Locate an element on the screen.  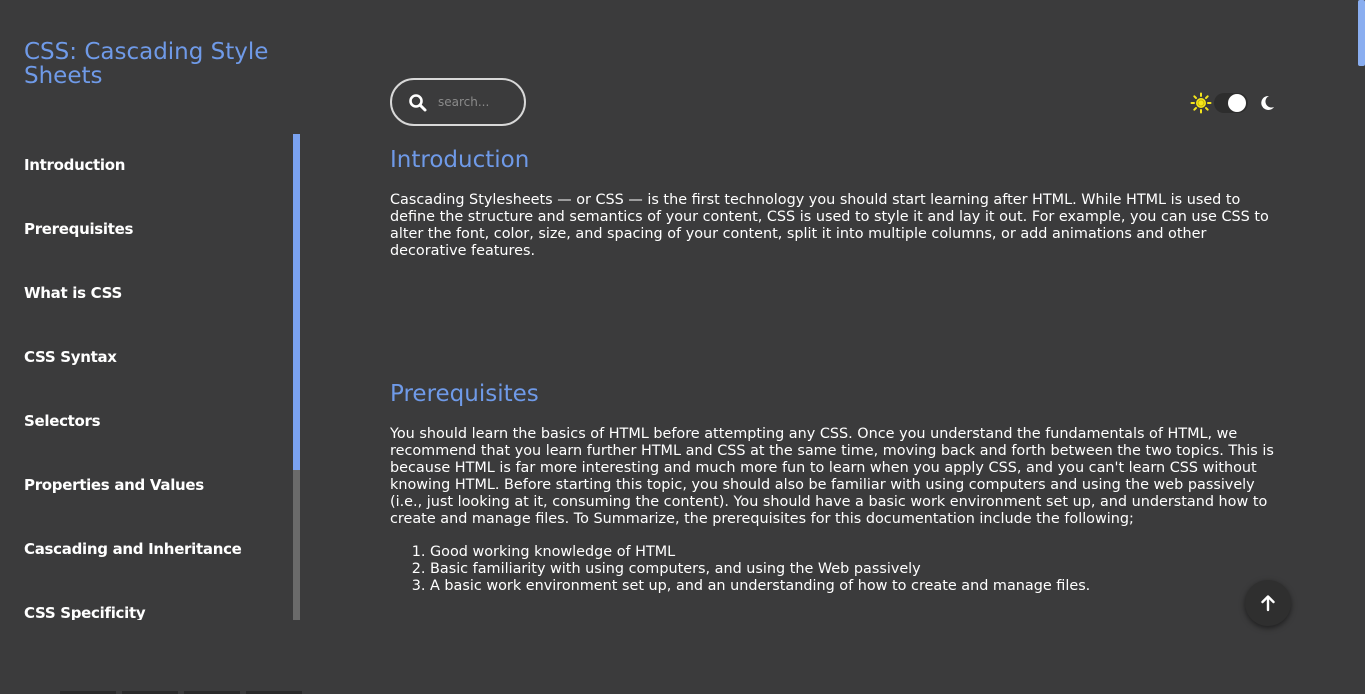
sun-icon is located at coordinates (1201, 103).